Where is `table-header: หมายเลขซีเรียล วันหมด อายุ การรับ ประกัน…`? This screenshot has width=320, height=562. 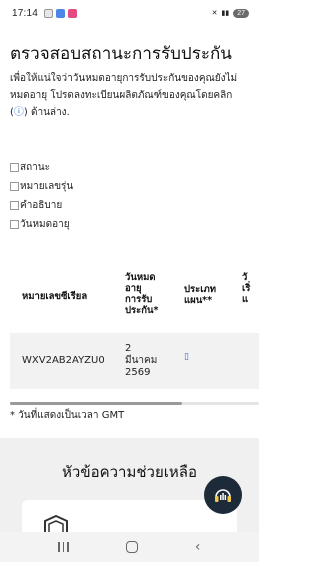
table-header: หมายเลขซีเรียล วันหมด อายุ การรับ ประกัน… is located at coordinates (134, 288).